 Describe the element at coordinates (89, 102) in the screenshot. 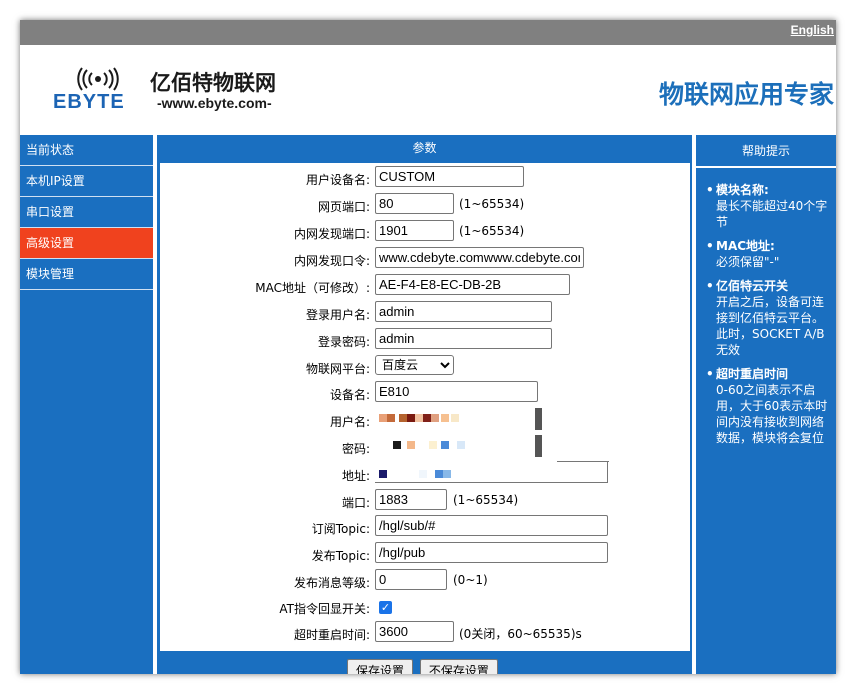

I see `brand-logo: EBYTE` at that location.